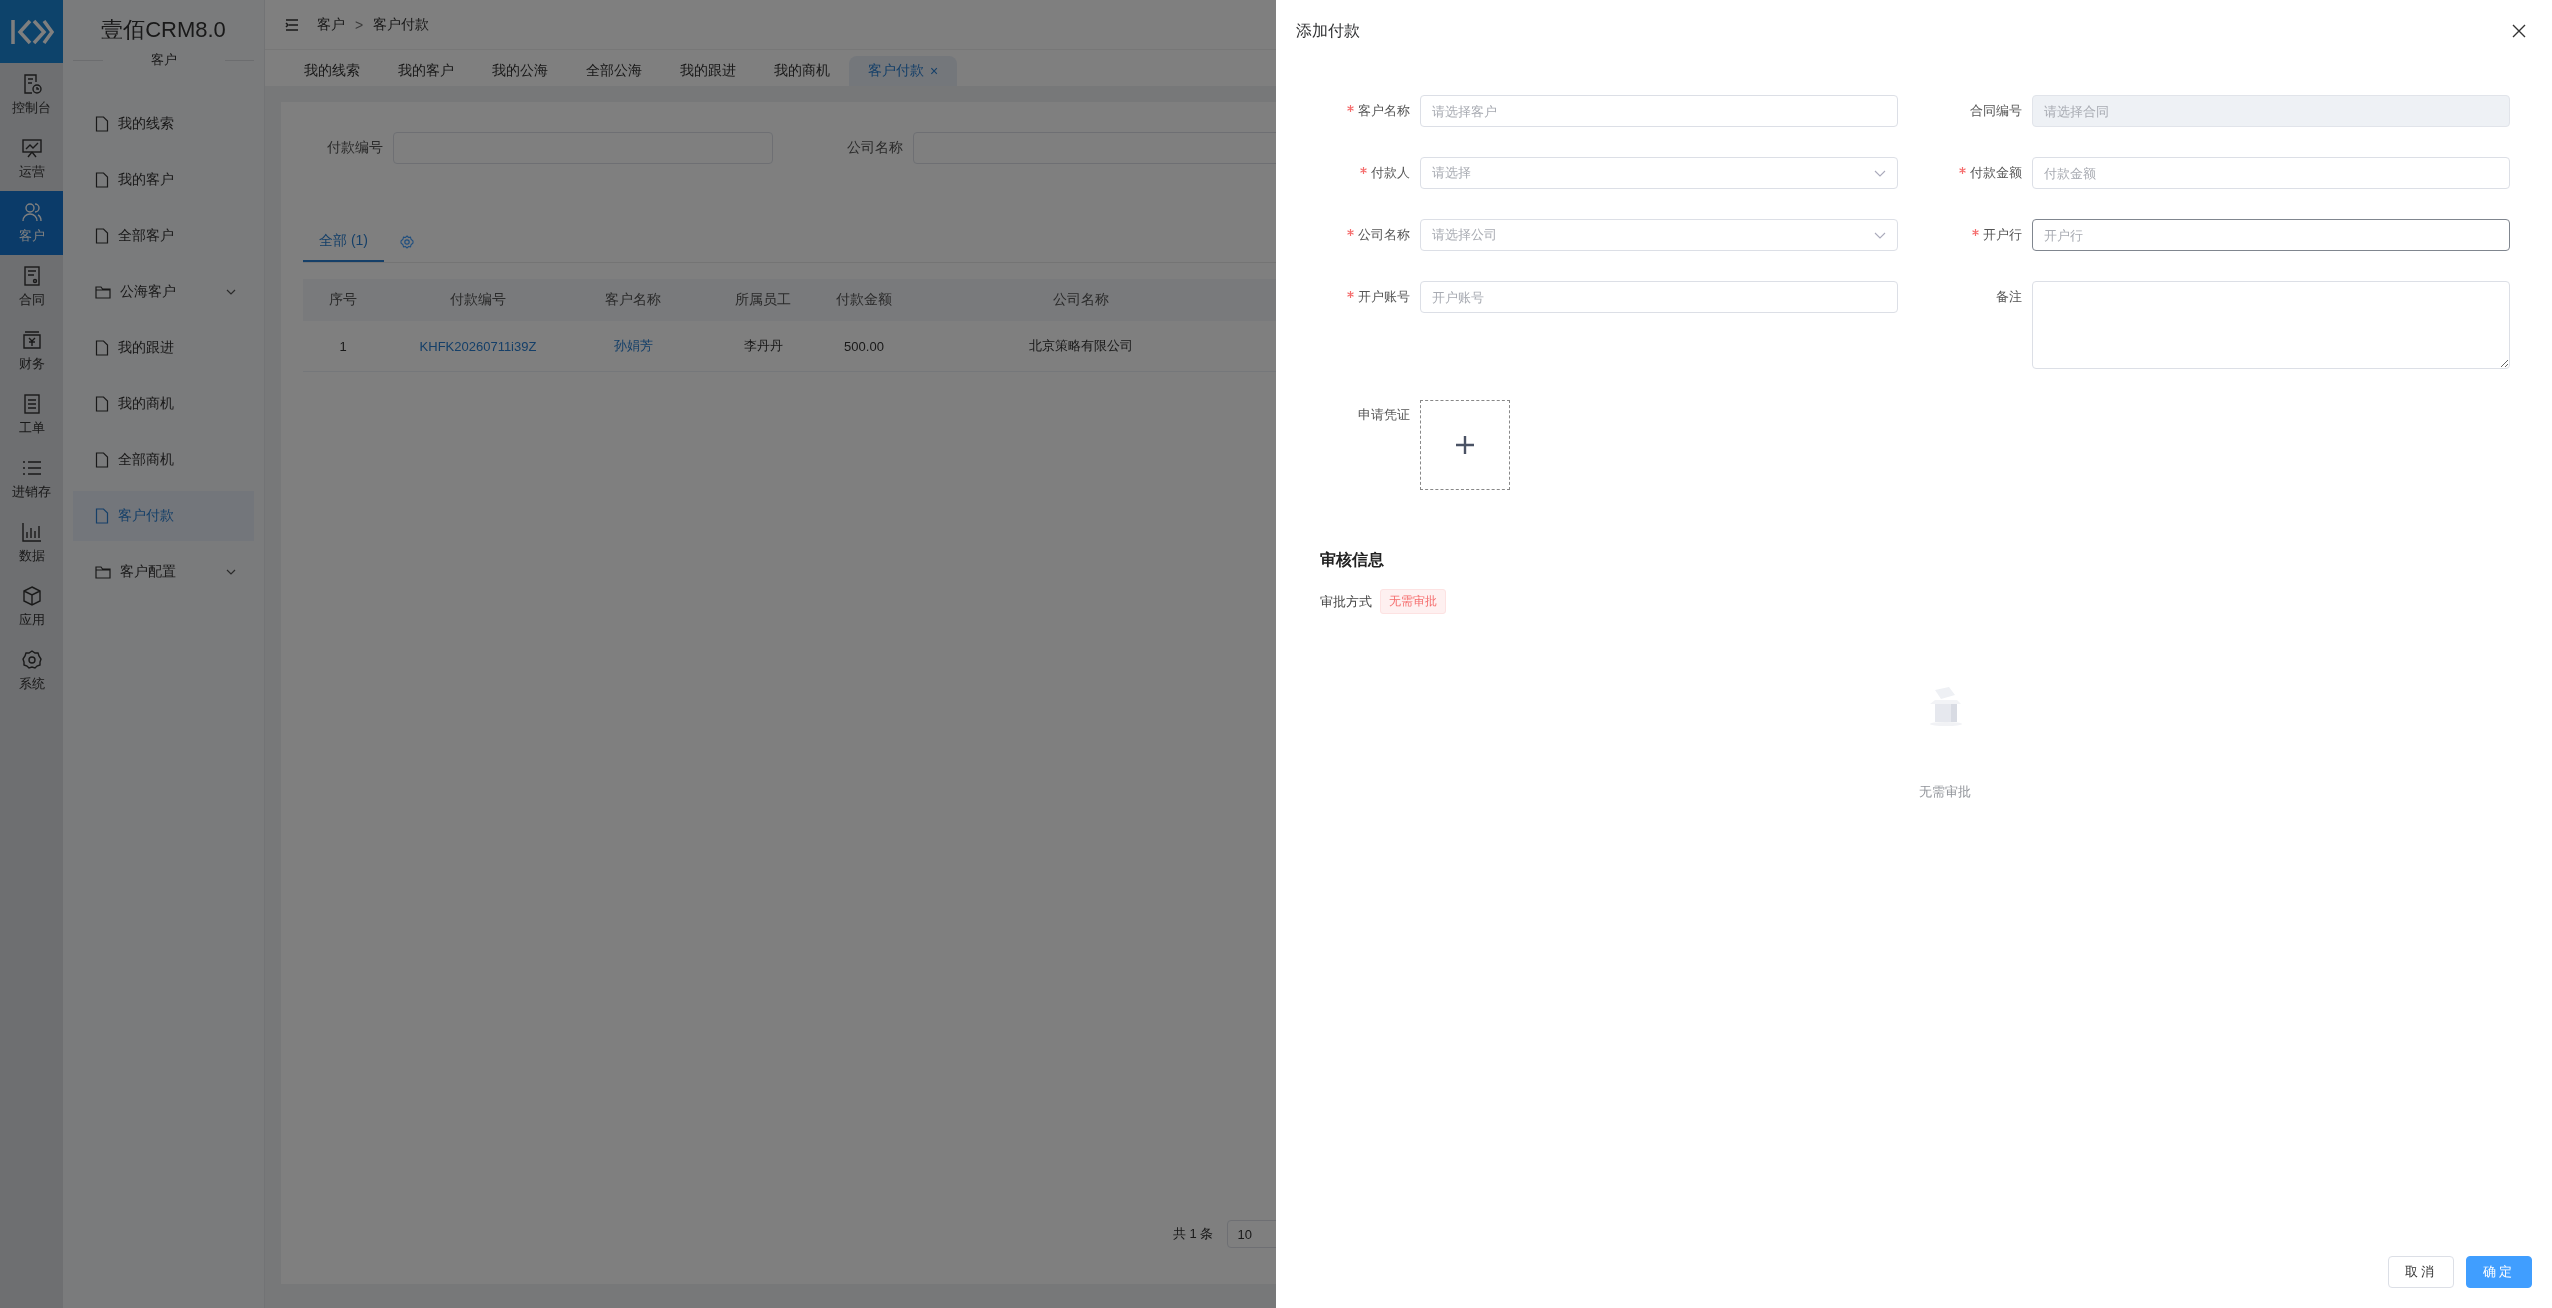  Describe the element at coordinates (1385, 173) in the screenshot. I see `field-label: 付款人` at that location.